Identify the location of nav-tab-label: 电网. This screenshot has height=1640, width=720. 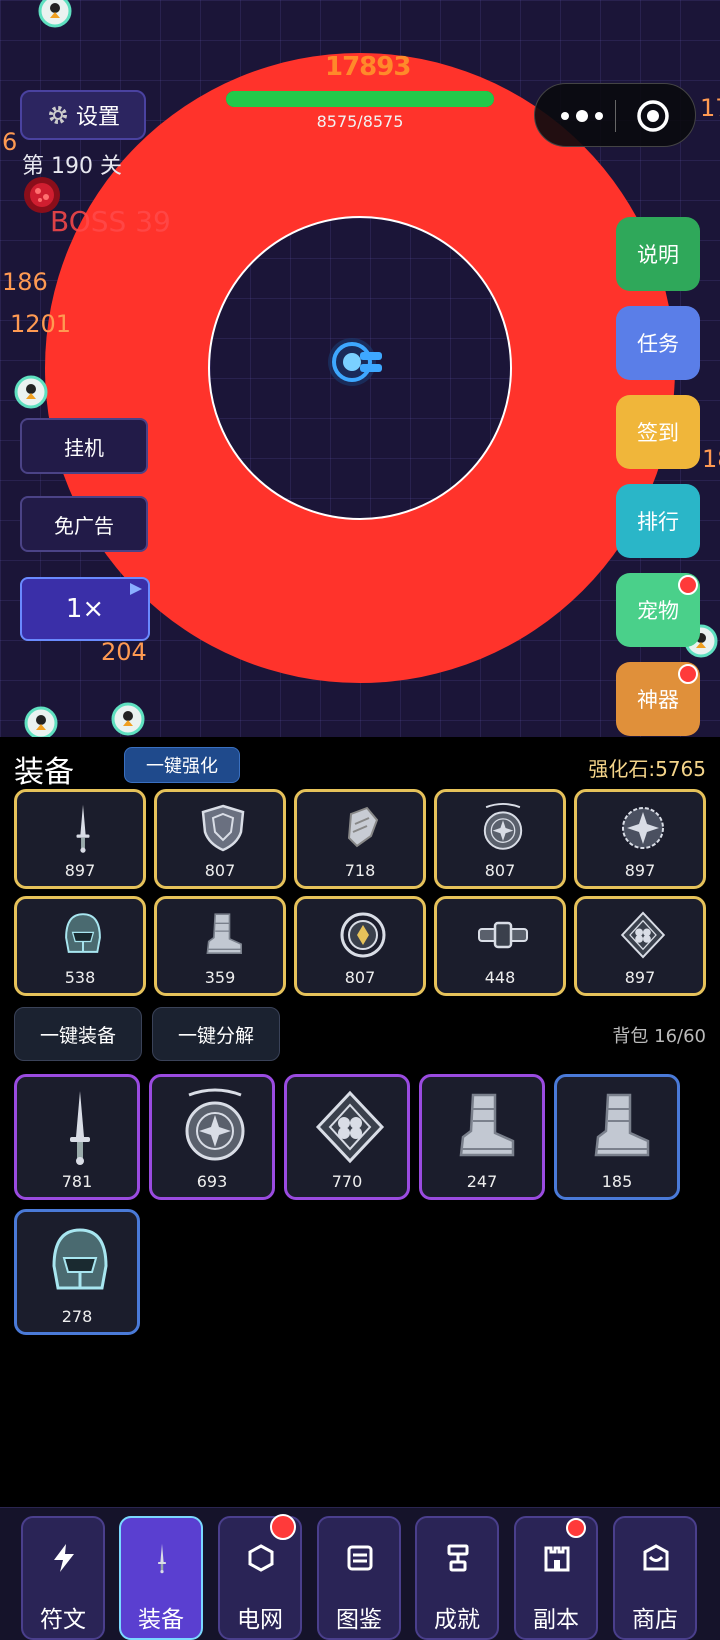
(260, 1620).